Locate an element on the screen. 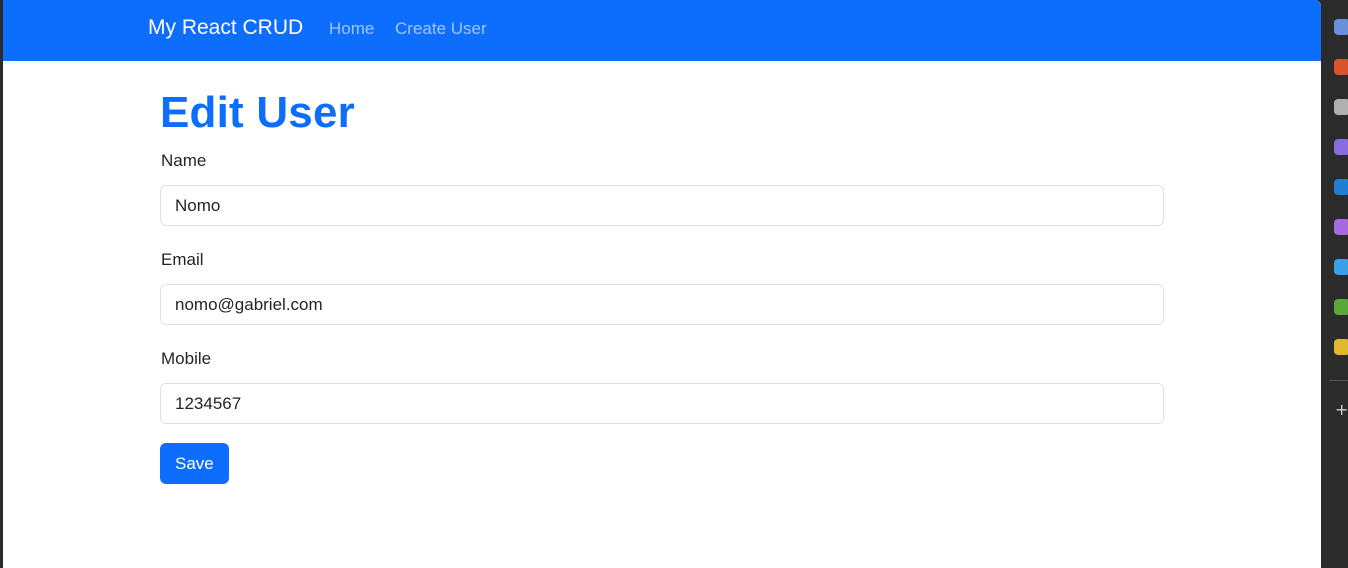  outlook-icon is located at coordinates (1341, 187).